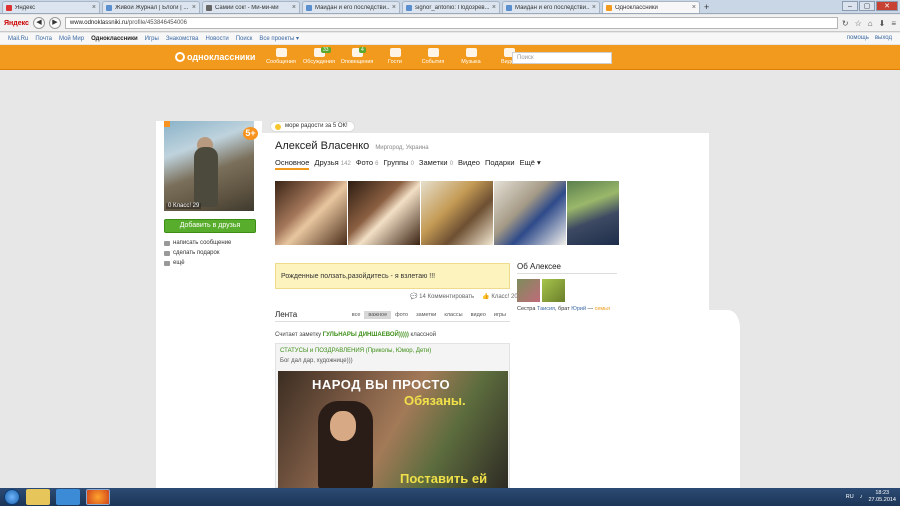 The image size is (900, 506). What do you see at coordinates (882, 23) in the screenshot?
I see `download-icon: ⬇` at bounding box center [882, 23].